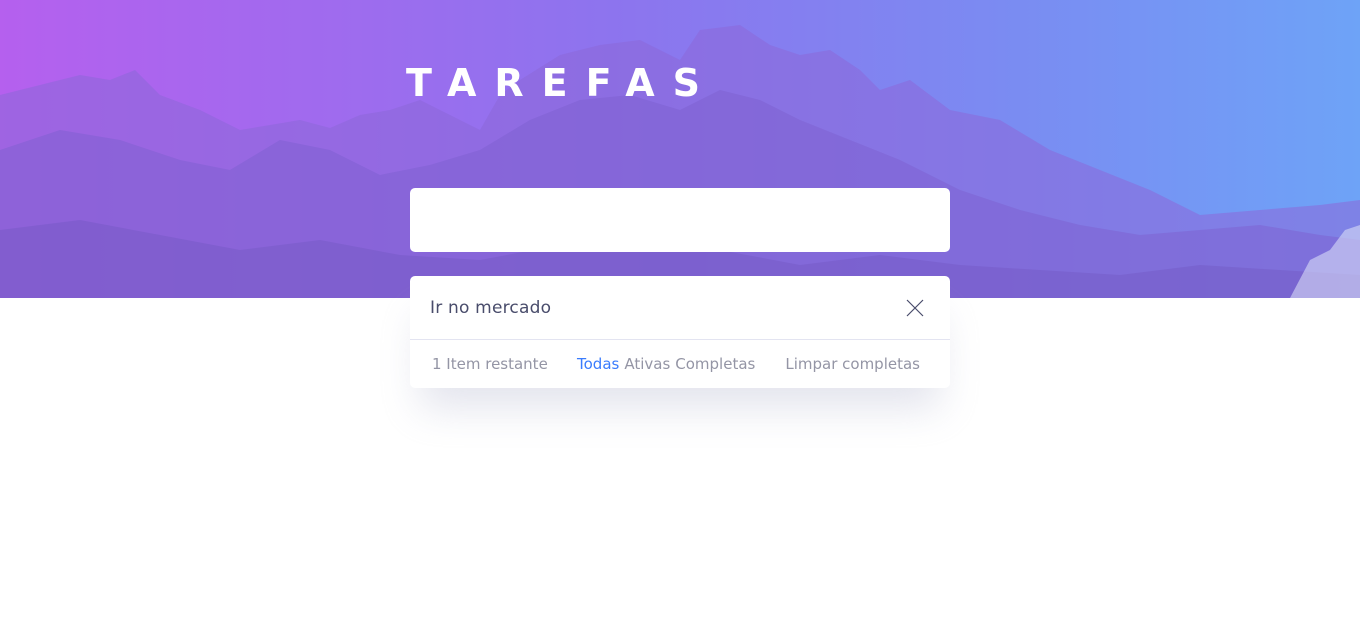  Describe the element at coordinates (715, 364) in the screenshot. I see `filter-completed: Completas` at that location.